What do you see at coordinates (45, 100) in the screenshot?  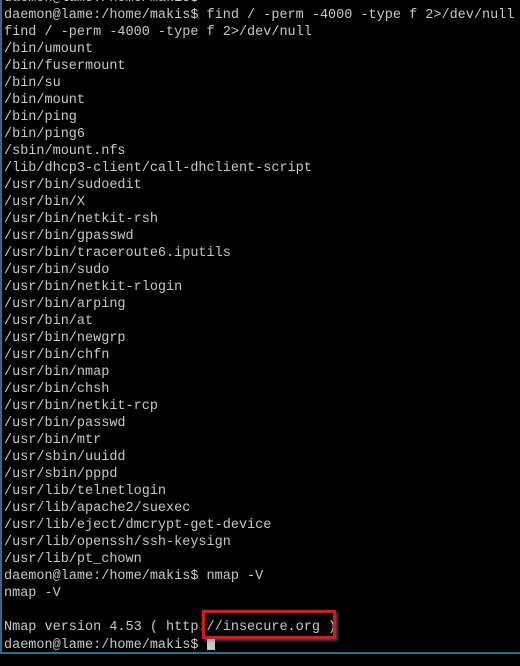 I see `terminal-line: /bin/mount` at bounding box center [45, 100].